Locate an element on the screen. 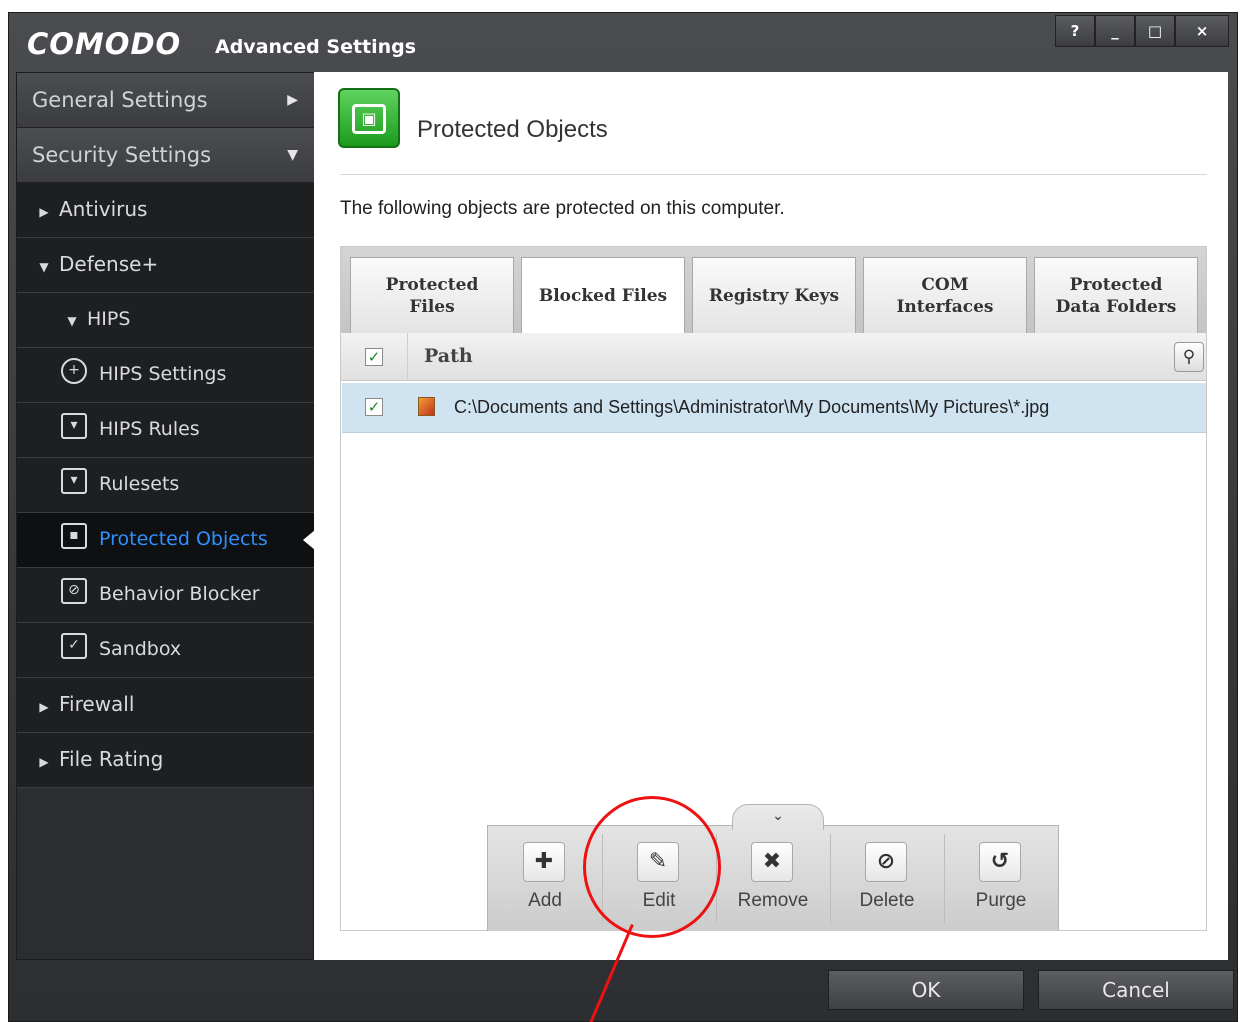  sidebar-item-label: Behavior Blocker is located at coordinates (179, 594).